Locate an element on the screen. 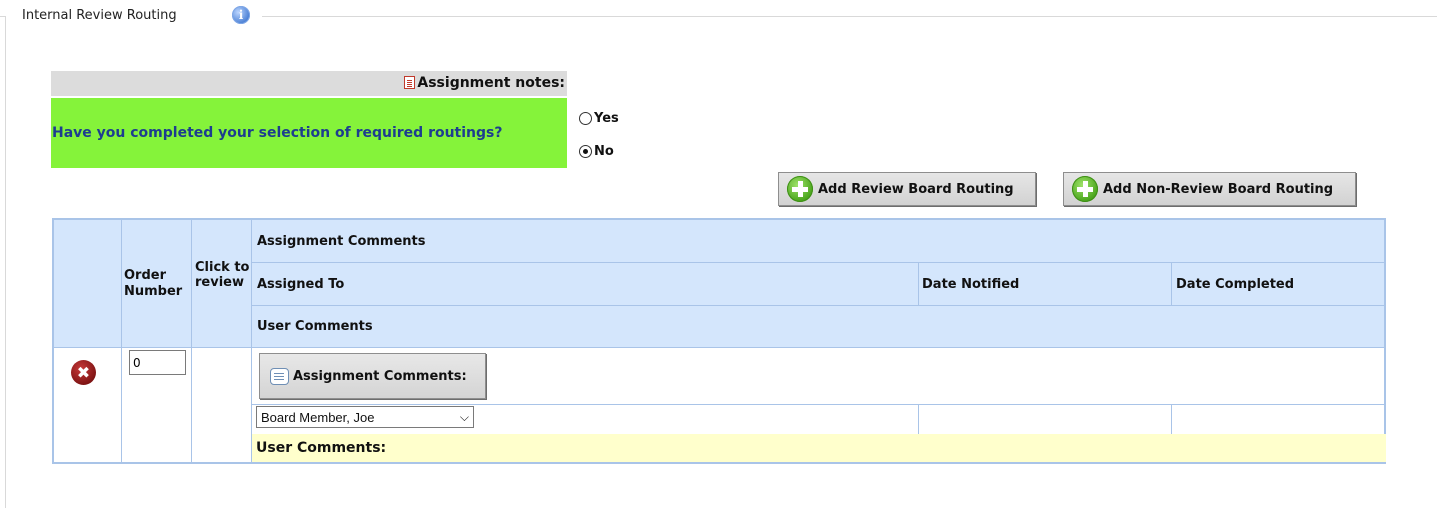 The height and width of the screenshot is (508, 1437). radio-no: No is located at coordinates (596, 151).